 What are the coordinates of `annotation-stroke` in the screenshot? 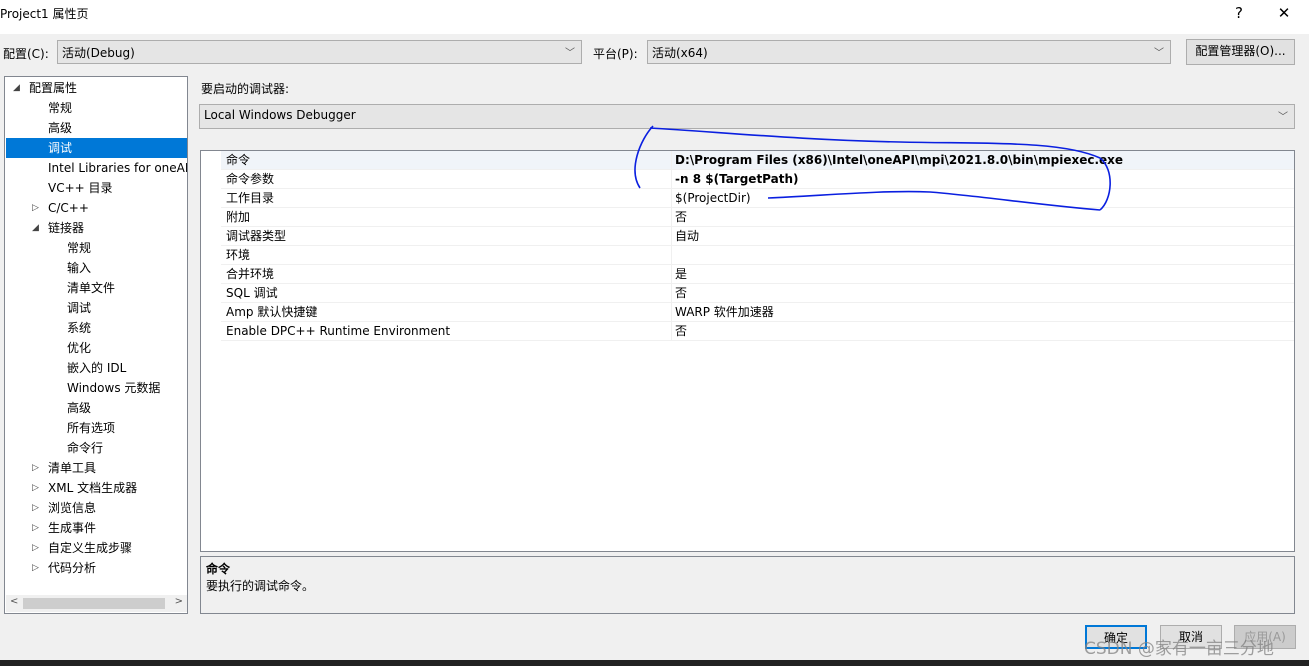 It's located at (872, 168).